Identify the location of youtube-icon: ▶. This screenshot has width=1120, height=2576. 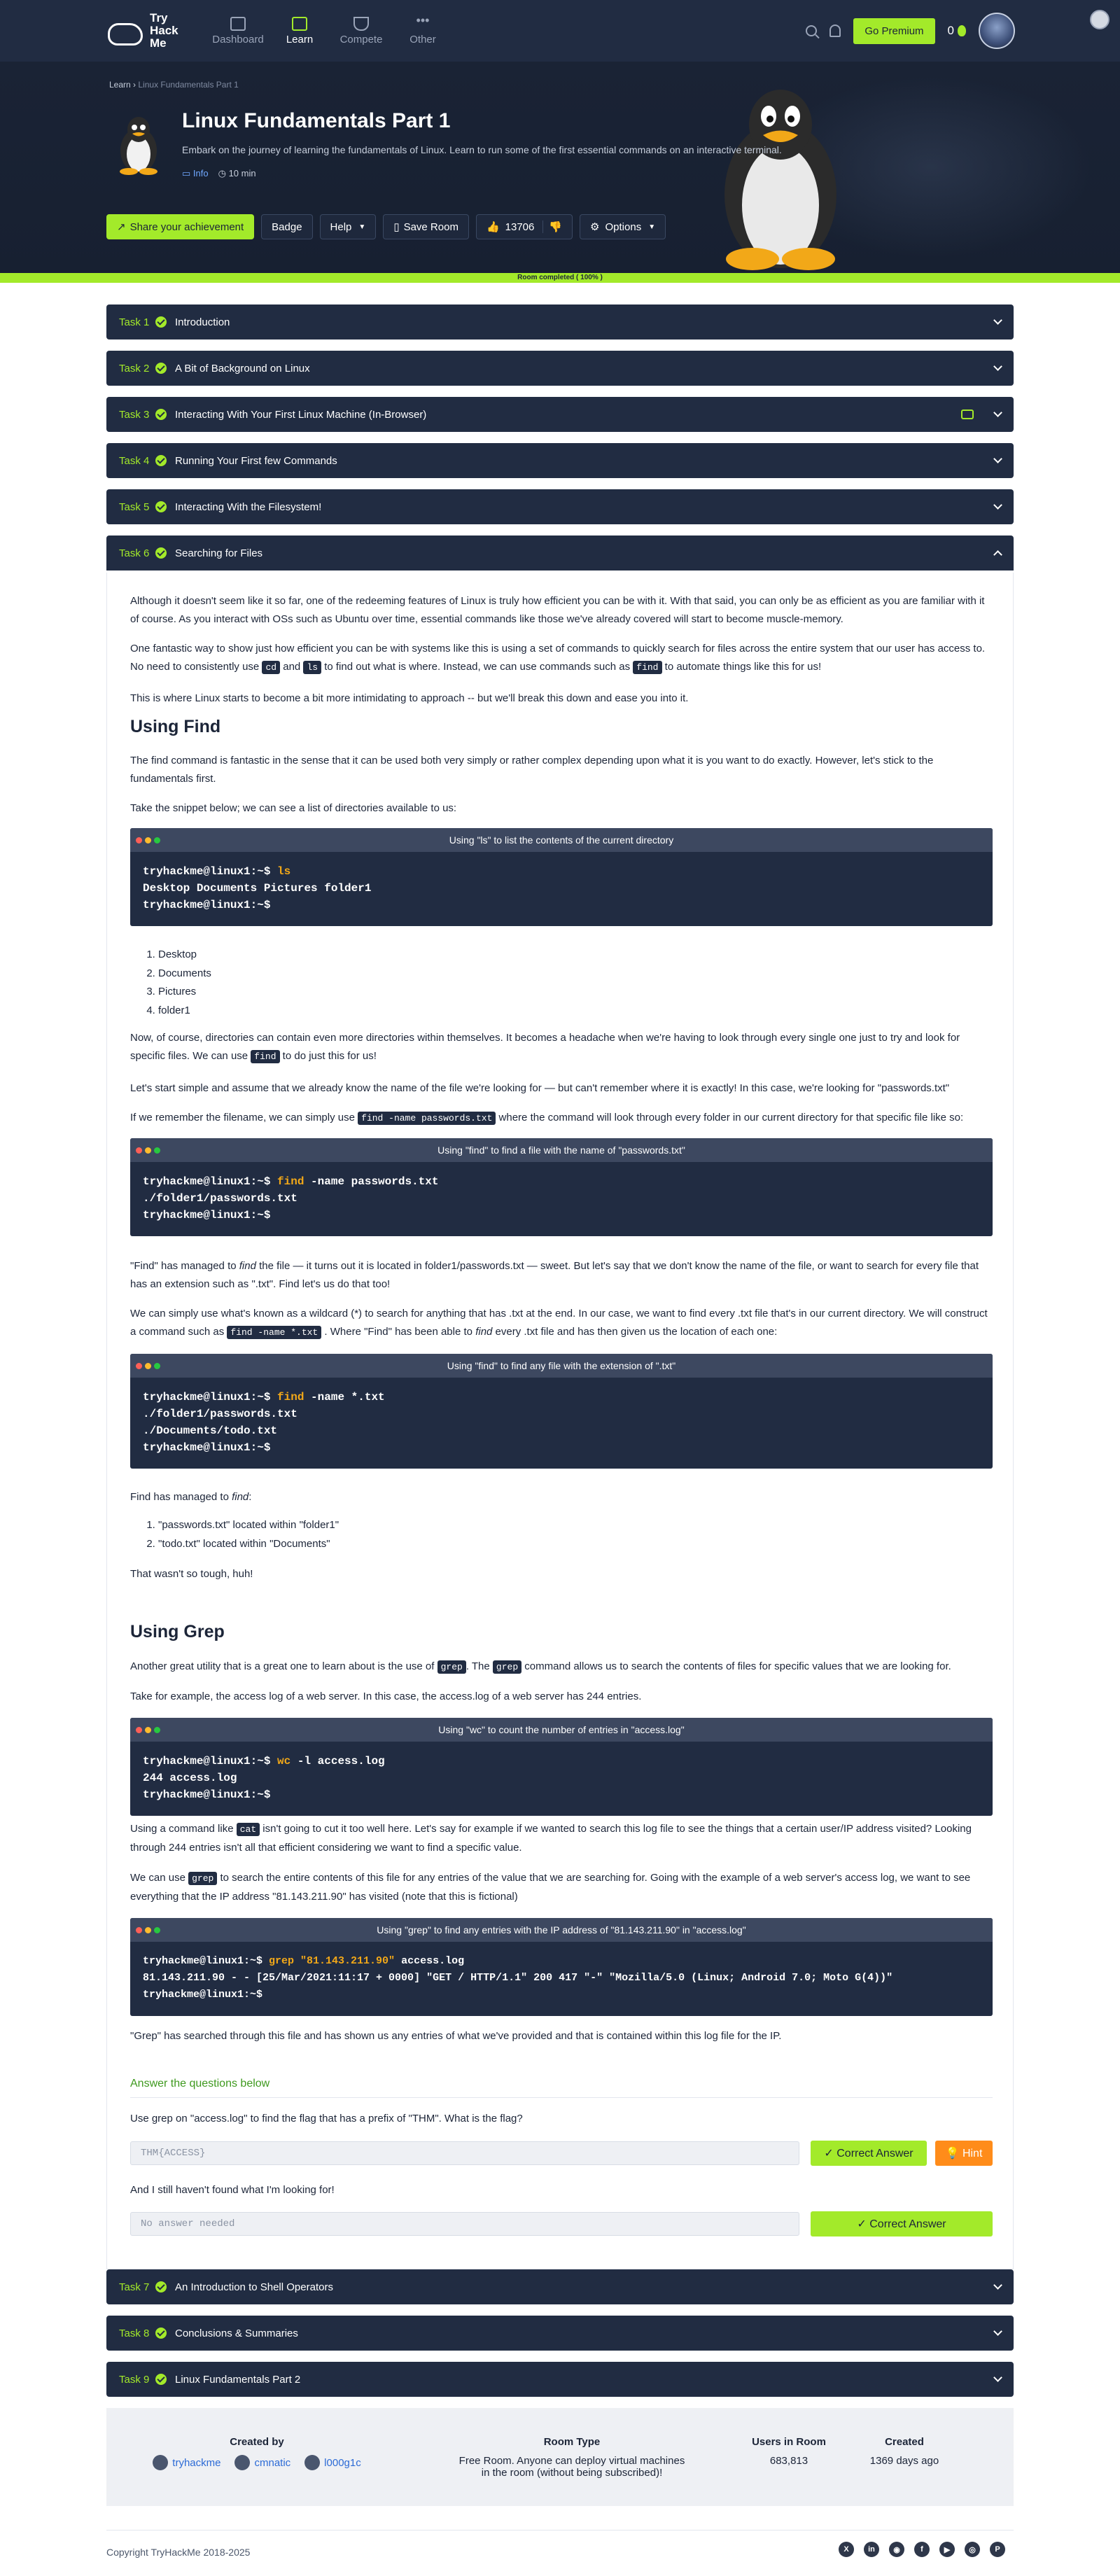
(947, 2549).